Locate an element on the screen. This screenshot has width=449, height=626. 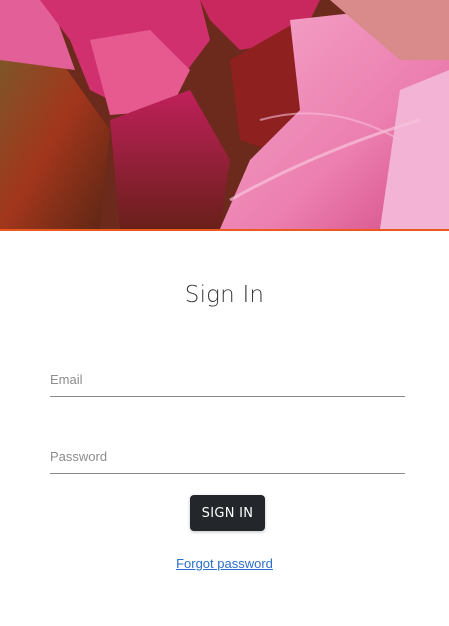
email-field is located at coordinates (227, 380).